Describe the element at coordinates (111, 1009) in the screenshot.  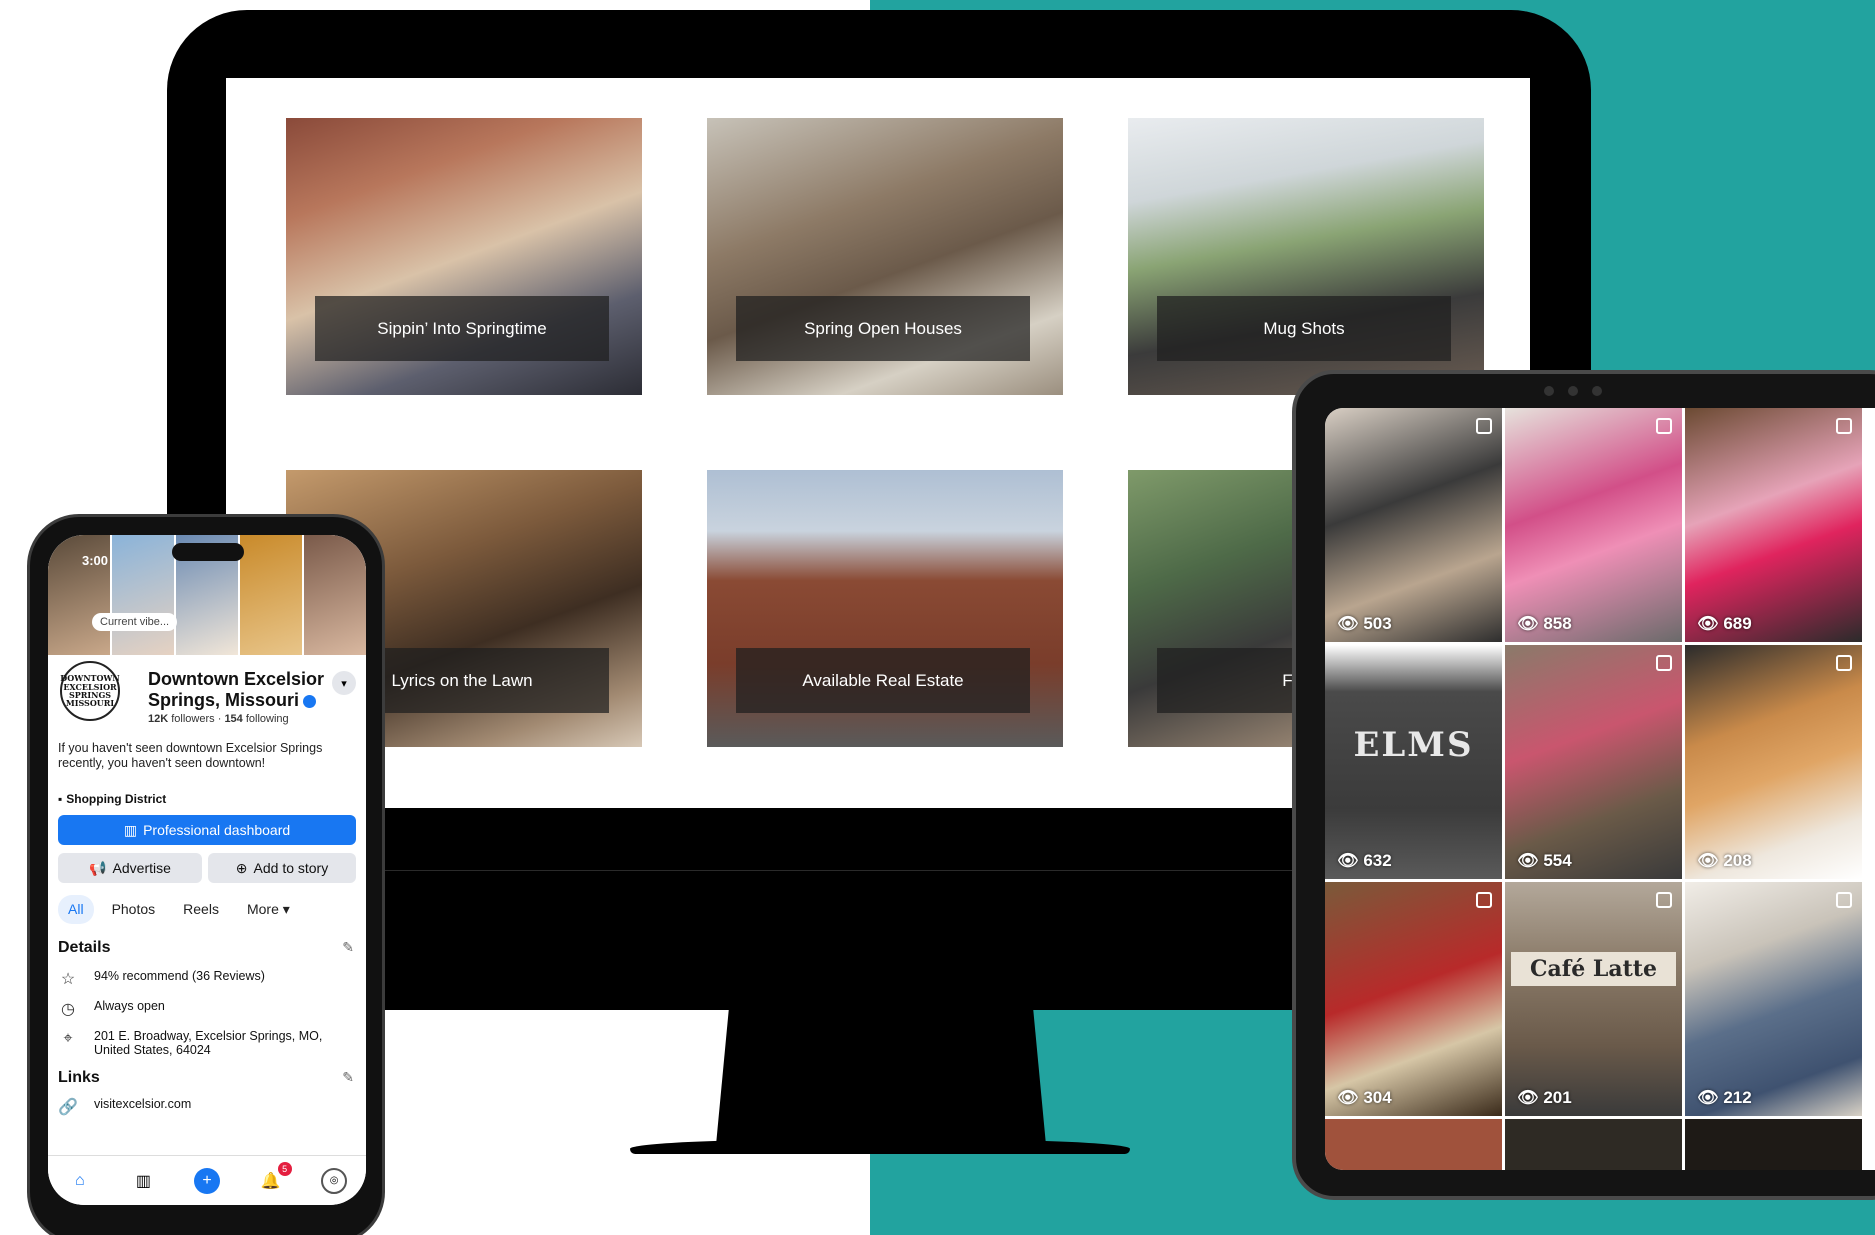
I see `detail-hours: ◷ Always open` at that location.